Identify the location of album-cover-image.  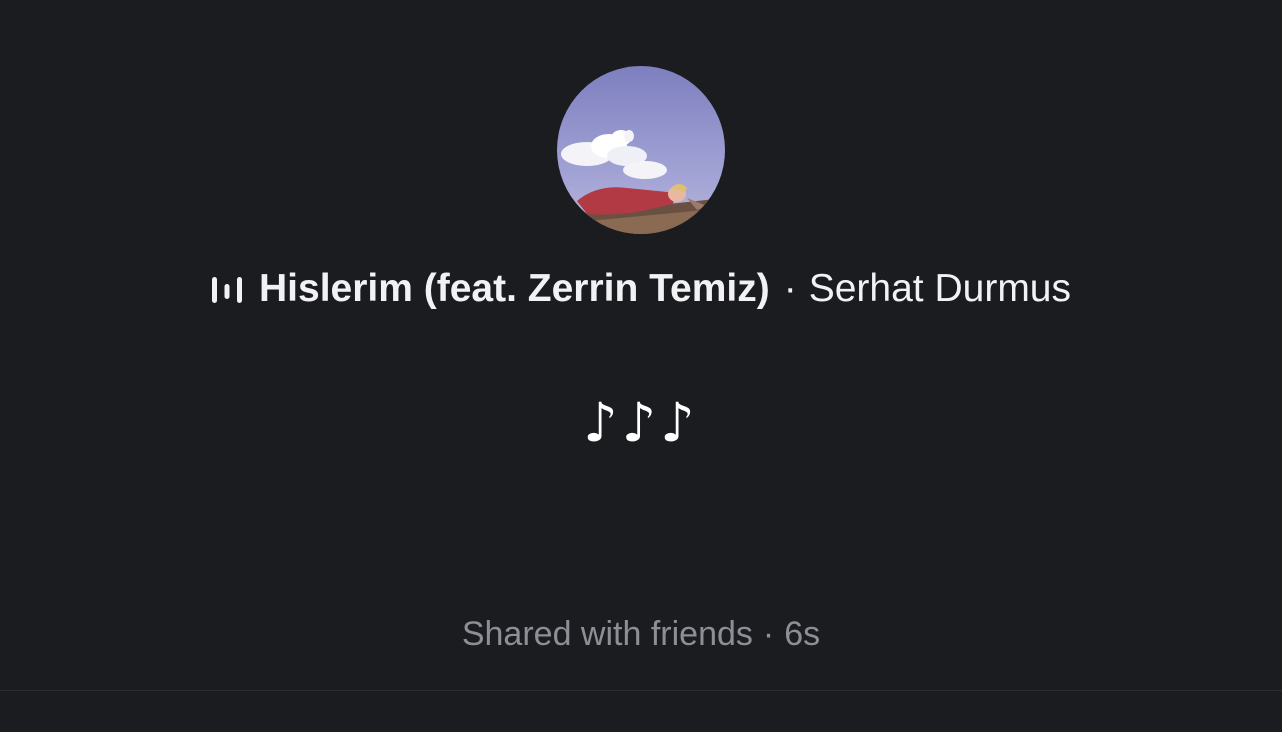
(641, 150).